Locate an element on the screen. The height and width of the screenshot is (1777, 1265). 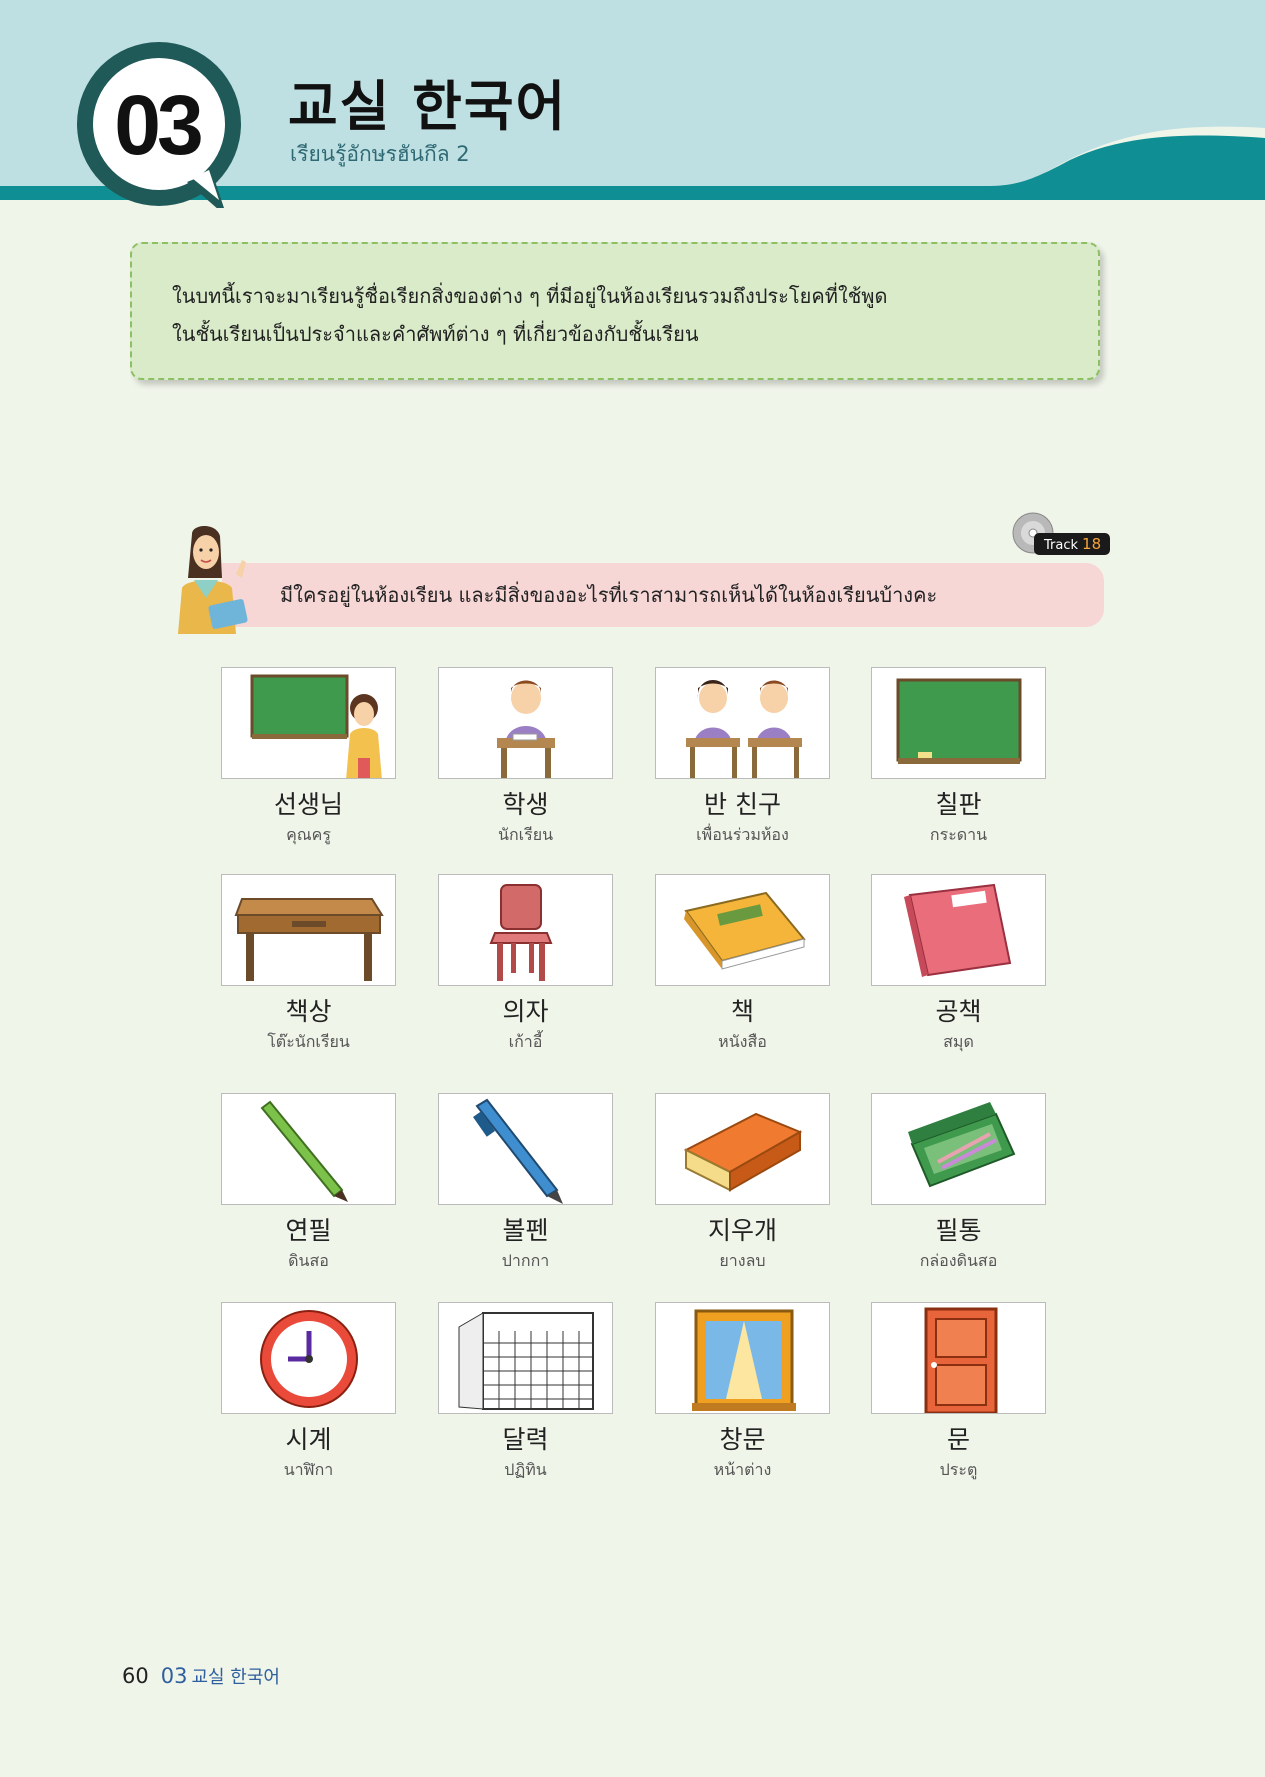
audio-track-badge: Track 18 is located at coordinates (1072, 544).